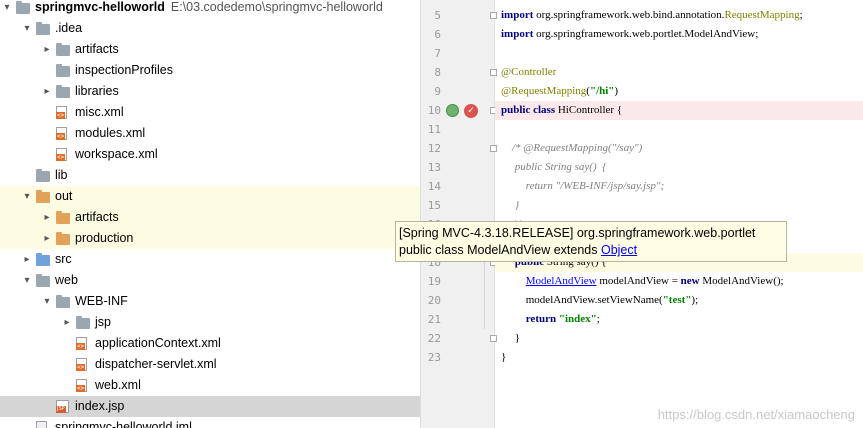 Image resolution: width=863 pixels, height=428 pixels. I want to click on request-mapping-icon: ✓, so click(471, 111).